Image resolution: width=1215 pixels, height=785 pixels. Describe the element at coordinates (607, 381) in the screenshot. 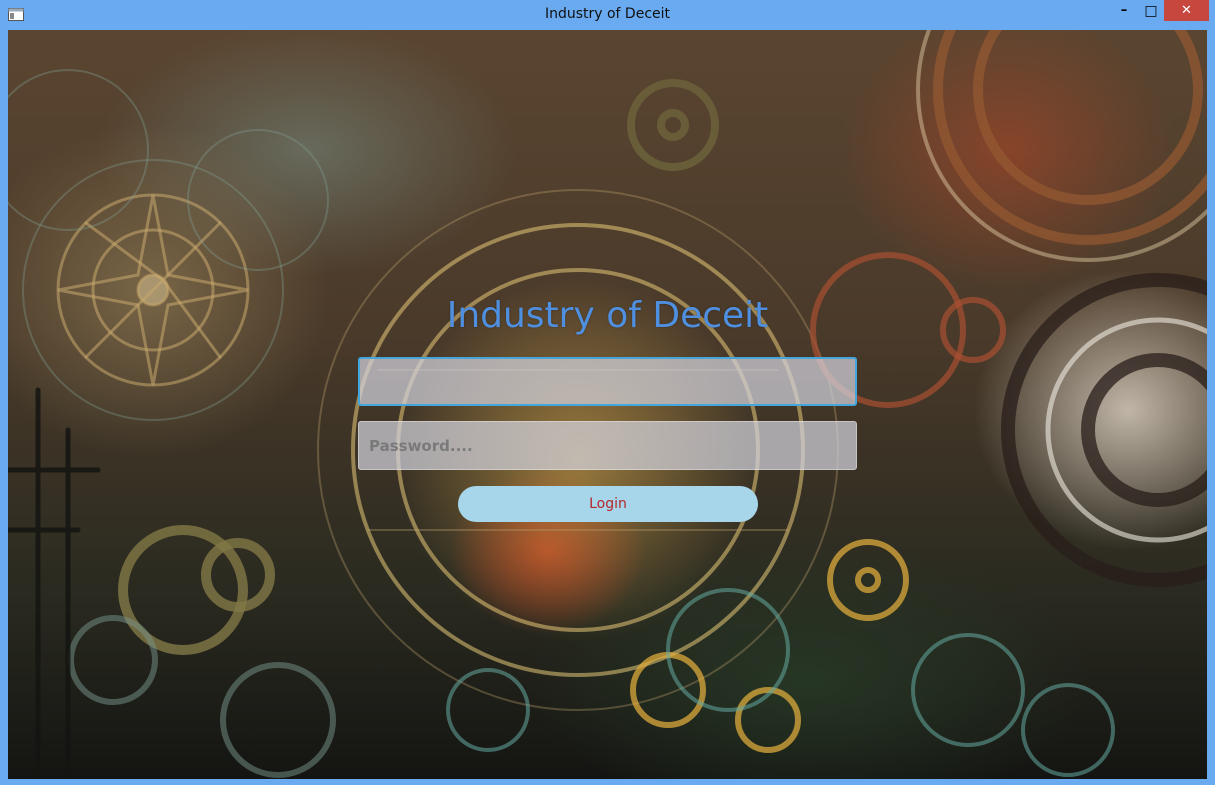

I see `username-field` at that location.